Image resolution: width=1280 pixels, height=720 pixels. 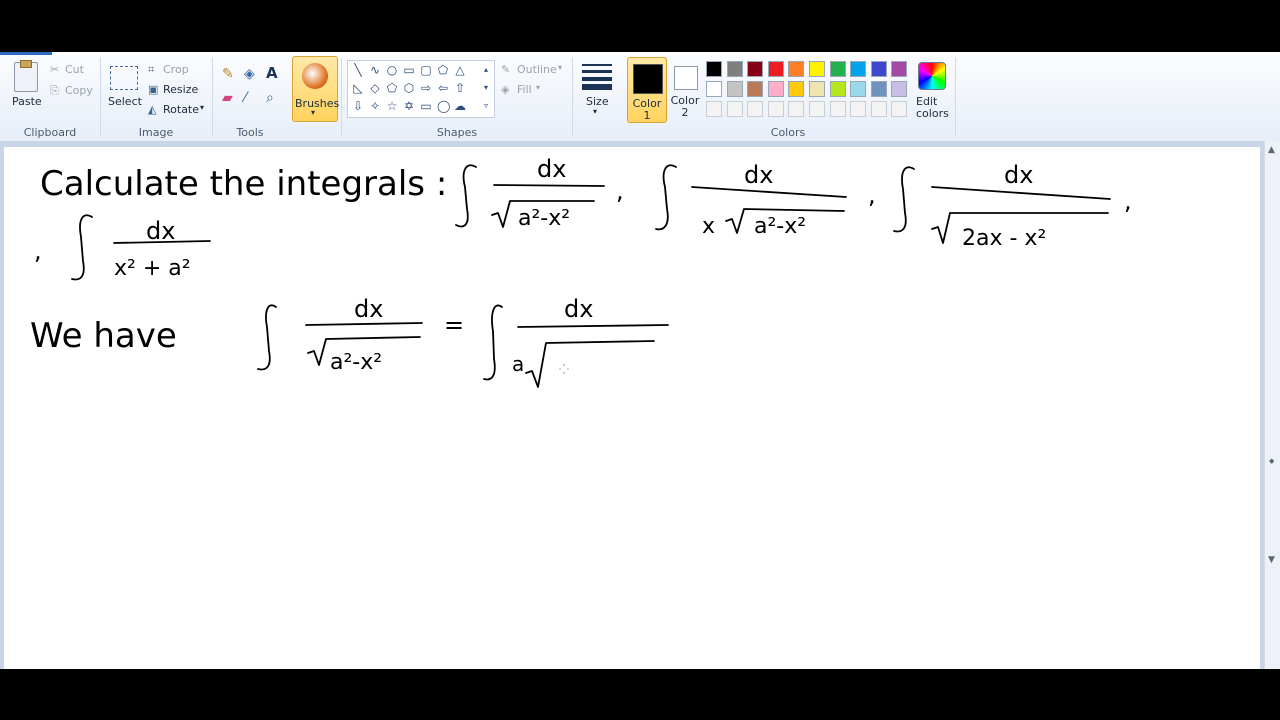 What do you see at coordinates (443, 106) in the screenshot?
I see `callout-oval-shape-icon: ◯` at bounding box center [443, 106].